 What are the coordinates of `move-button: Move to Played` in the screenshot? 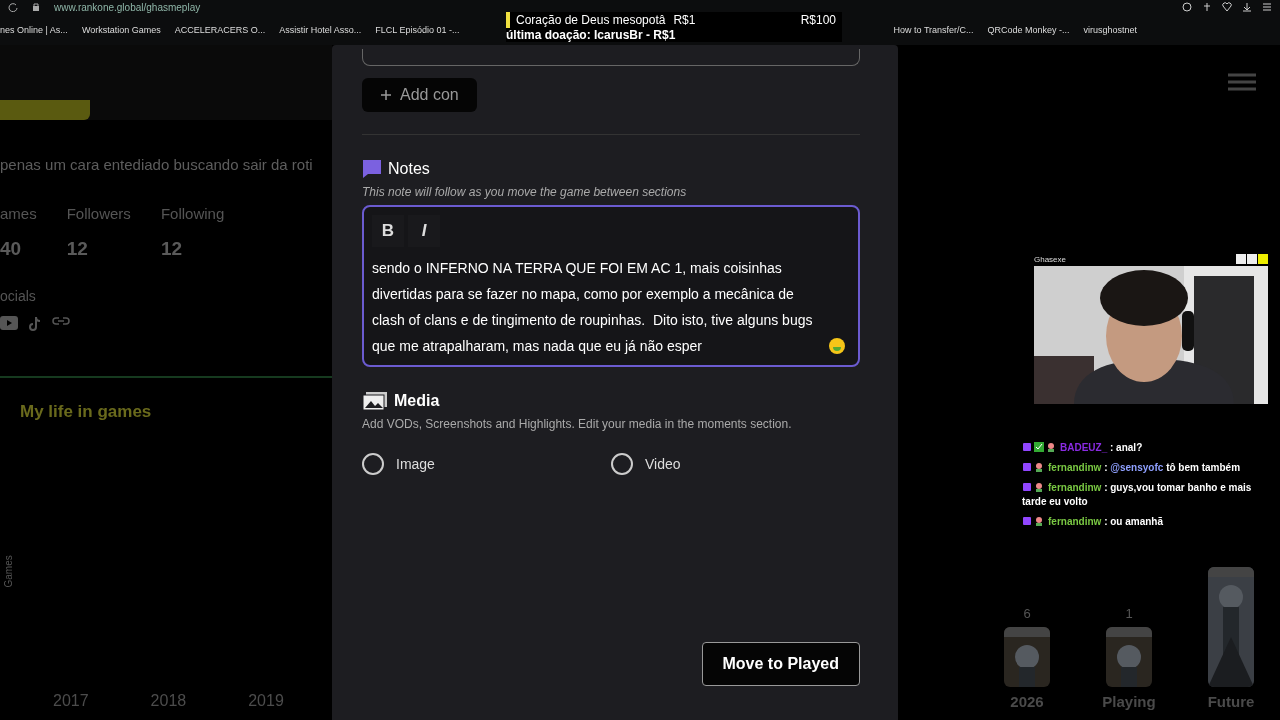 It's located at (780, 664).